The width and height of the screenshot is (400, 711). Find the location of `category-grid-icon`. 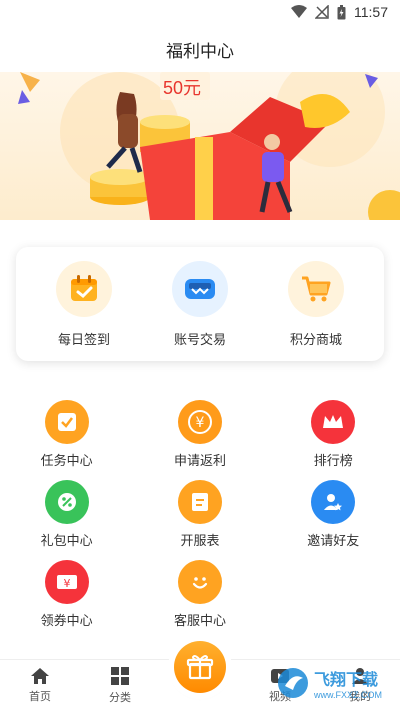

category-grid-icon is located at coordinates (120, 676).